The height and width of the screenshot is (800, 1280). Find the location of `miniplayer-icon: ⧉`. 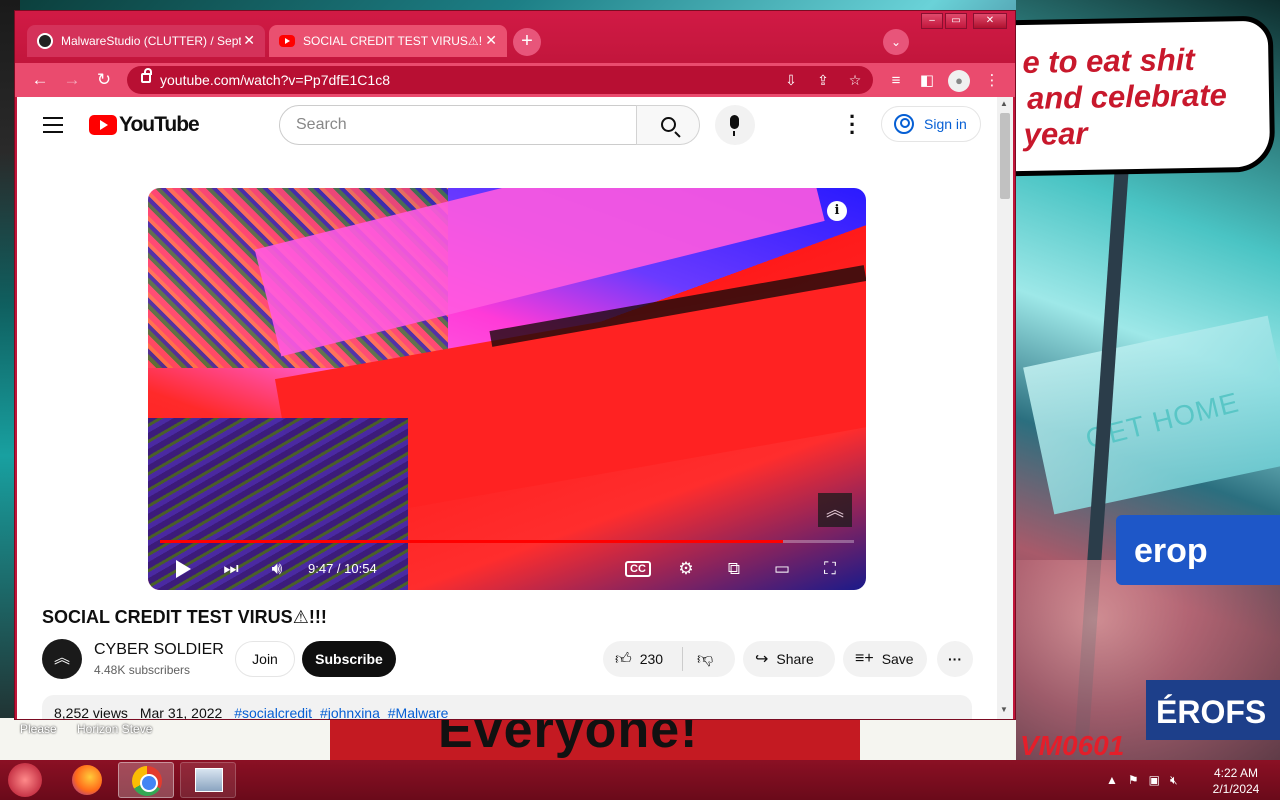

miniplayer-icon: ⧉ is located at coordinates (734, 569).